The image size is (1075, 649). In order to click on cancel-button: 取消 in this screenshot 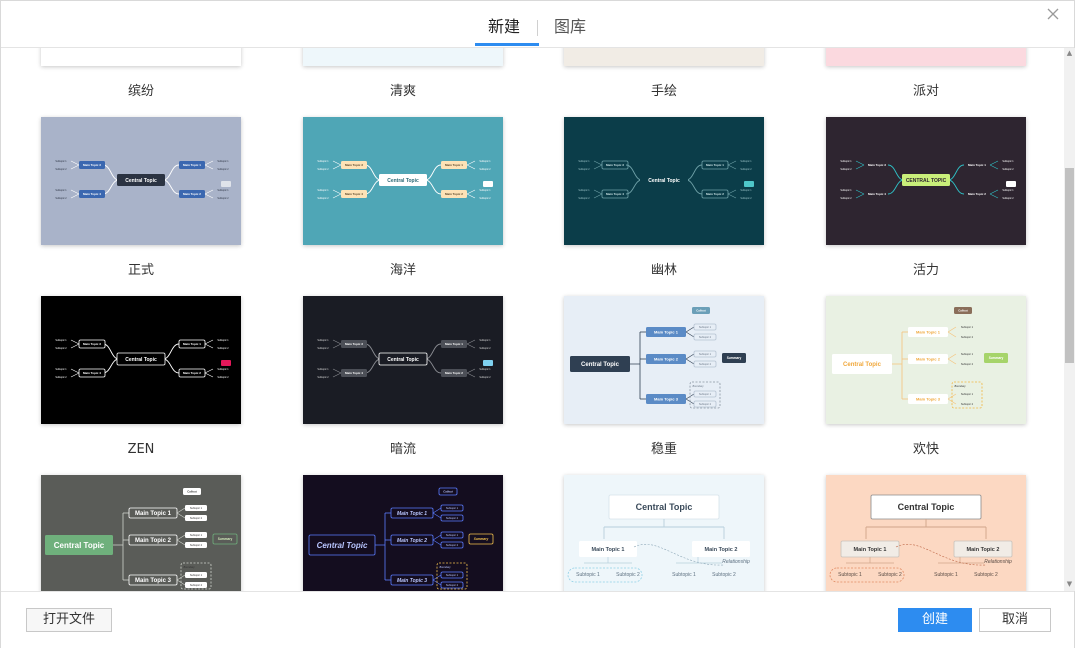, I will do `click(1015, 620)`.